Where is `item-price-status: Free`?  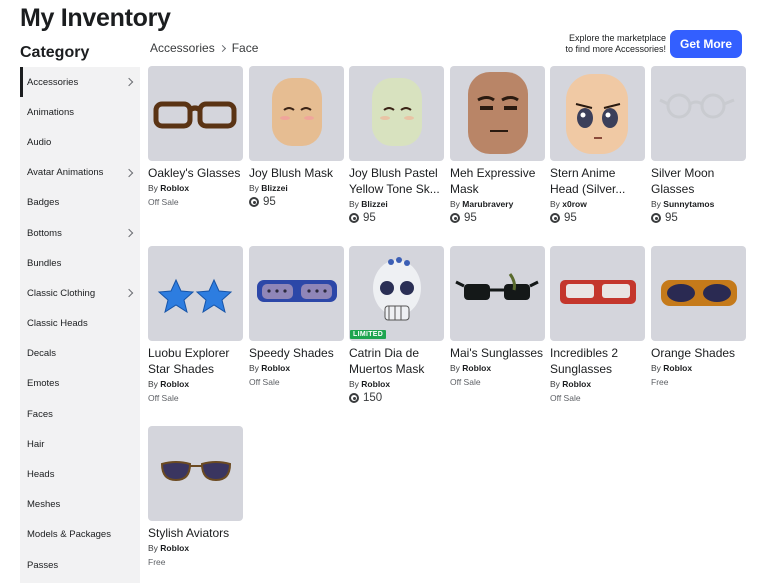
item-price-status: Free is located at coordinates (660, 382).